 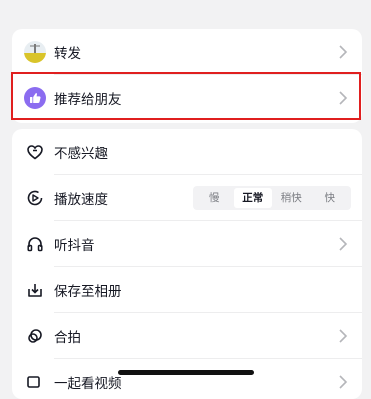 I want to click on listen-row: 听抖音, so click(x=187, y=244).